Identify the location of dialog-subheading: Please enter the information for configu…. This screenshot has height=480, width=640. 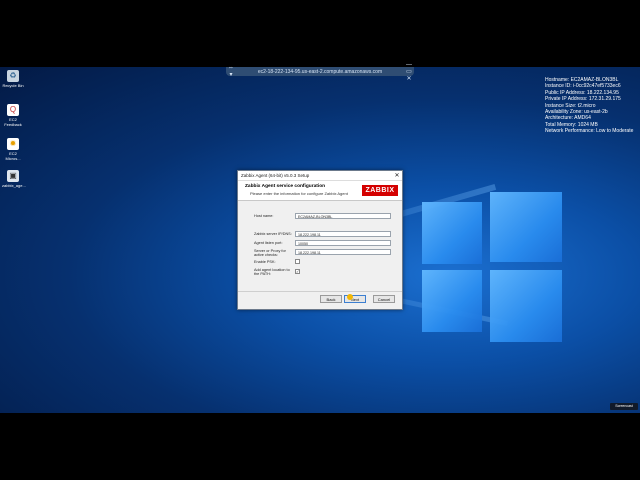
(299, 193).